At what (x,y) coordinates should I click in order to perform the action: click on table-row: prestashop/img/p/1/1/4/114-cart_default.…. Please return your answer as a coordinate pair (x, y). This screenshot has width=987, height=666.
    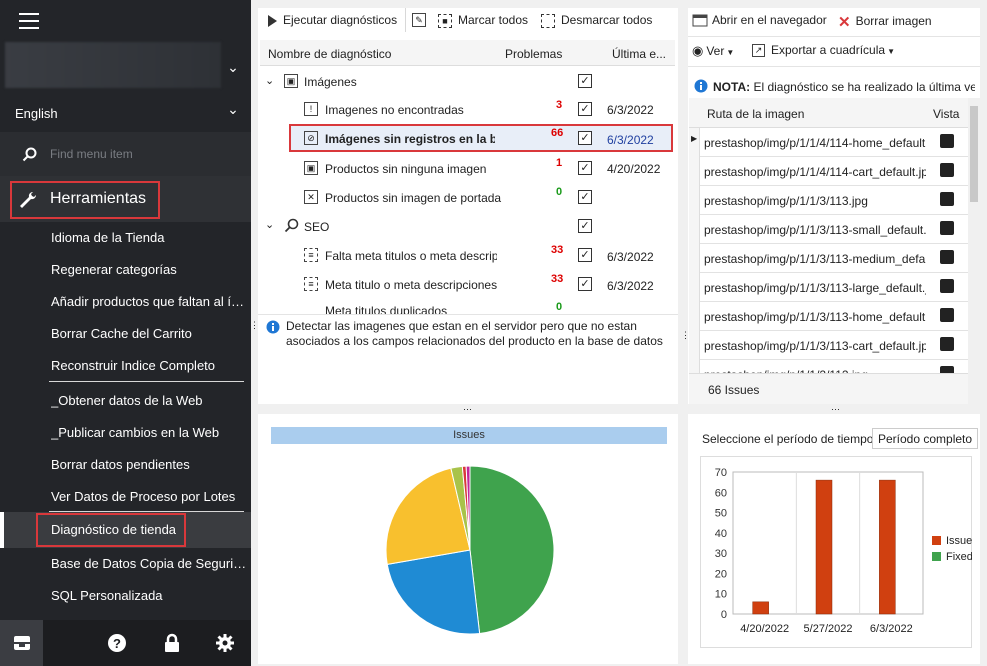
    Looking at the image, I should click on (834, 171).